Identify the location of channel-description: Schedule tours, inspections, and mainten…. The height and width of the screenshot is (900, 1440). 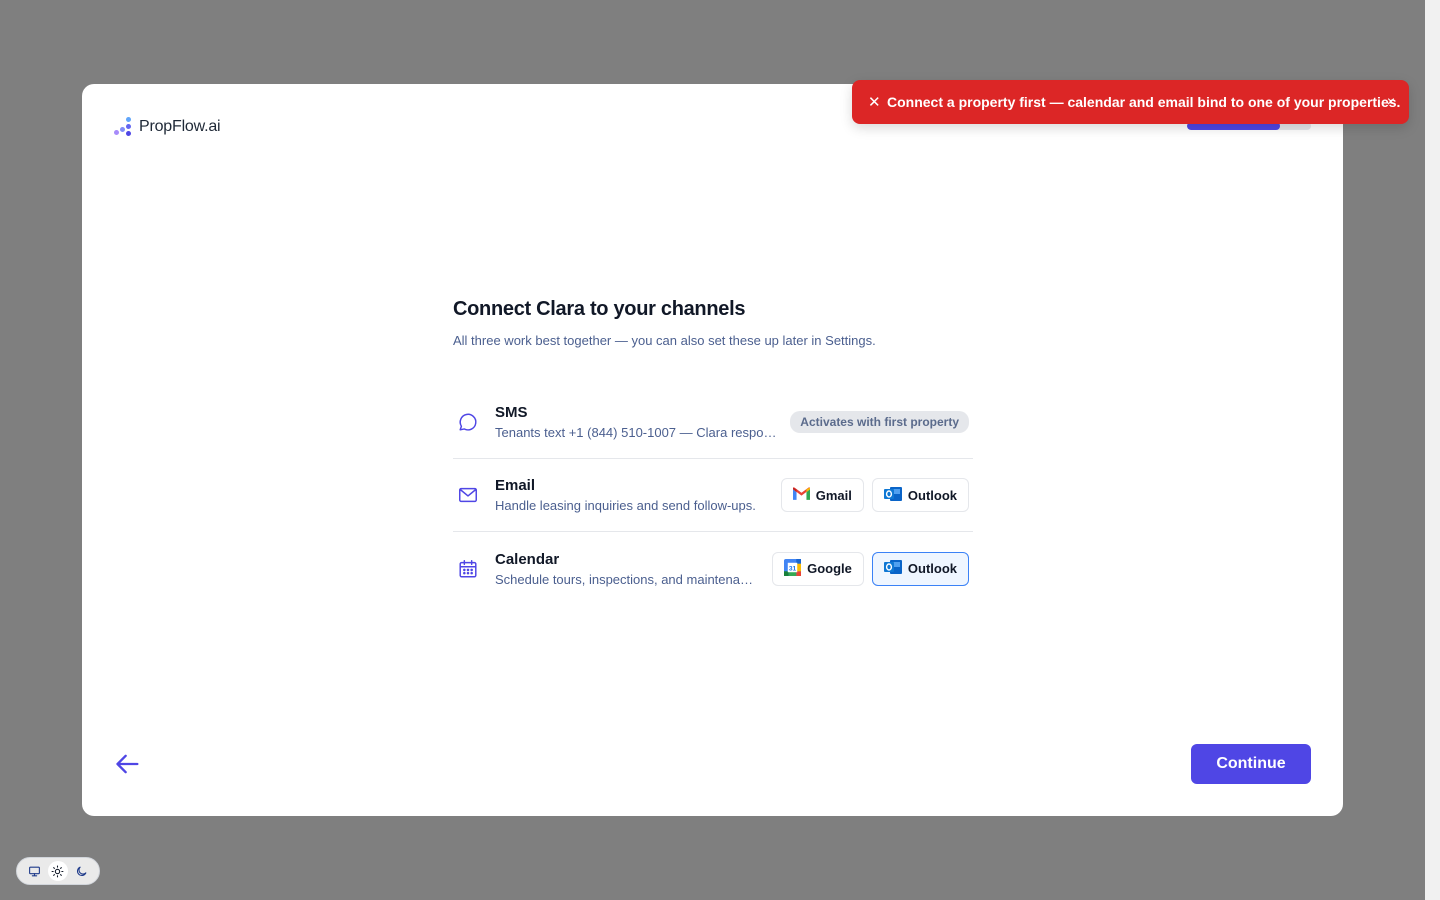
(626, 579).